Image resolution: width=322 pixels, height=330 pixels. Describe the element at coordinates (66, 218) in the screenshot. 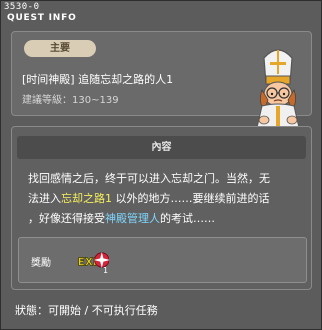

I see `line3-text: ，好像还得接受` at that location.